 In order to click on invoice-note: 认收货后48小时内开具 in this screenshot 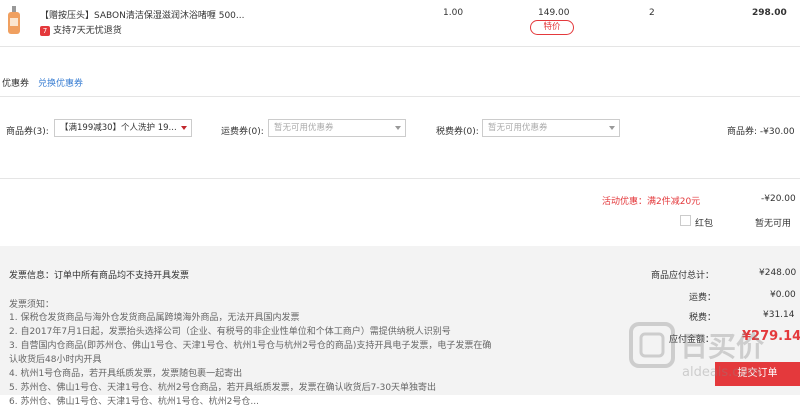, I will do `click(55, 360)`.